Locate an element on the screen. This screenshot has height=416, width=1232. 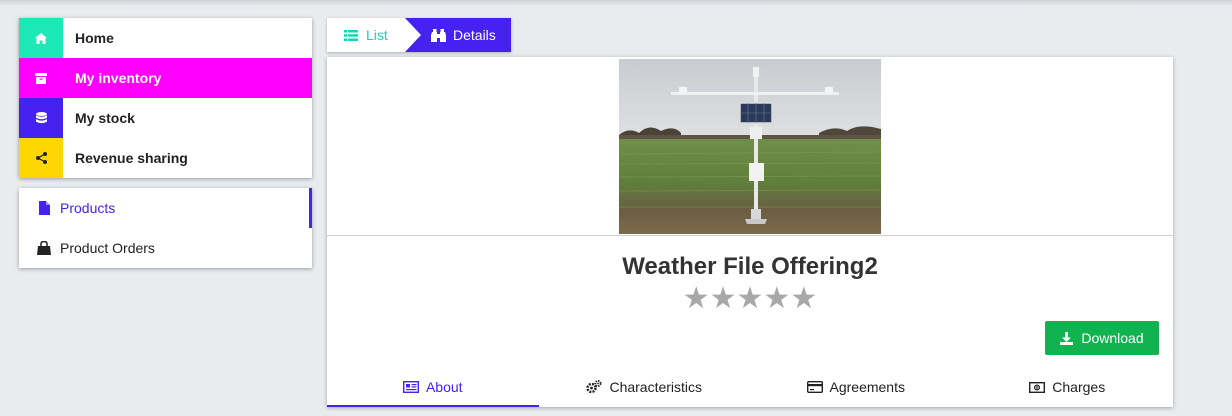
breadcrumb-details-label: Details is located at coordinates (474, 35).